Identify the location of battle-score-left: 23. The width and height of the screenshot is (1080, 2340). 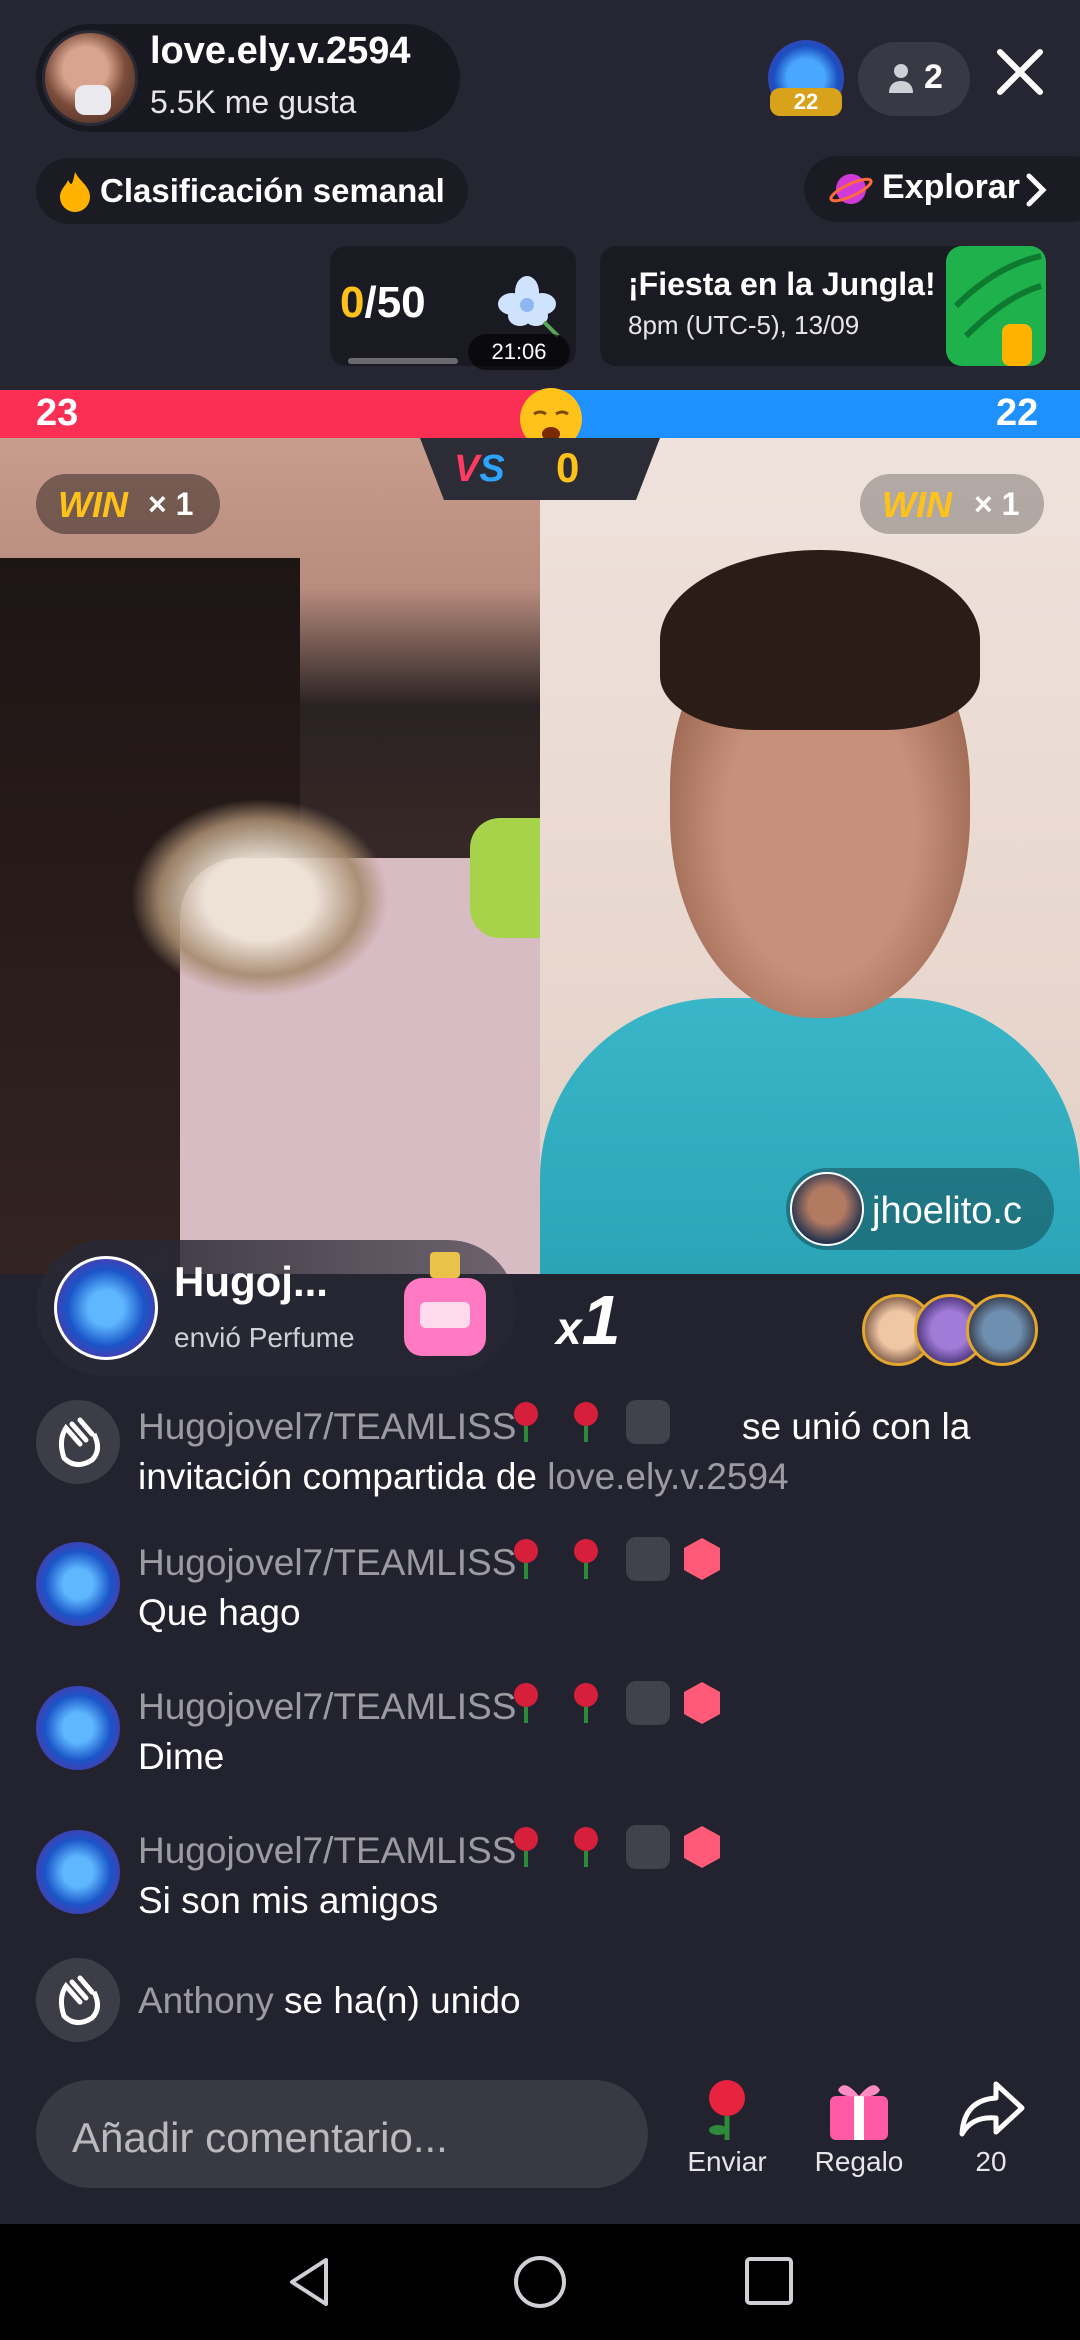
(57, 413).